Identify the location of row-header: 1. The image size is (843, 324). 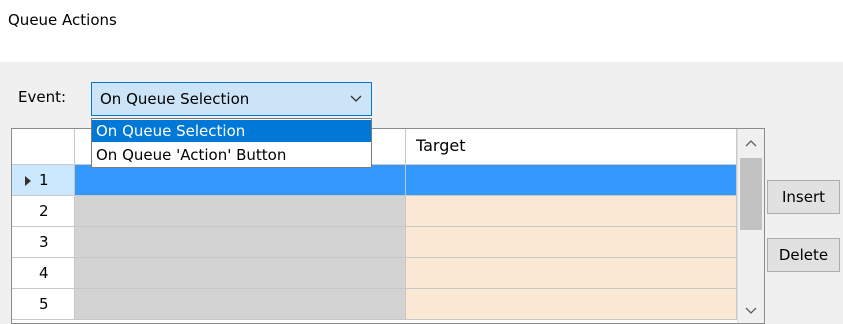
(43, 180).